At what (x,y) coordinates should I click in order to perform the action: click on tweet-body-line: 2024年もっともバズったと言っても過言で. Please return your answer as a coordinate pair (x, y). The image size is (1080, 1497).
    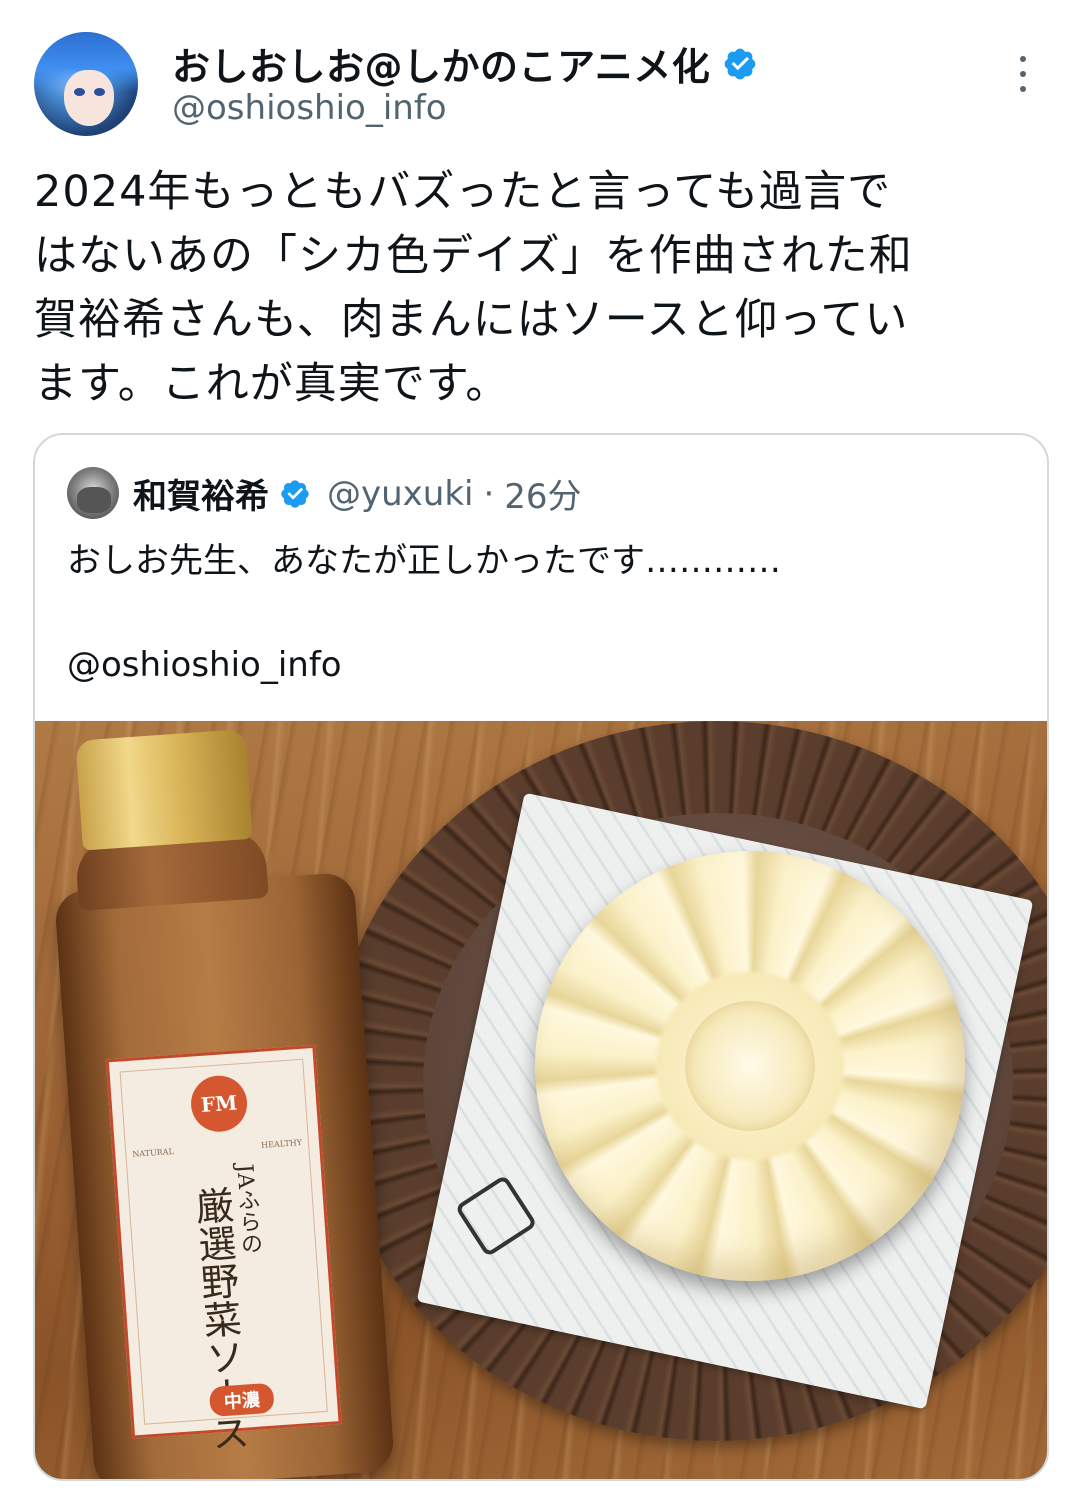
    Looking at the image, I should click on (463, 192).